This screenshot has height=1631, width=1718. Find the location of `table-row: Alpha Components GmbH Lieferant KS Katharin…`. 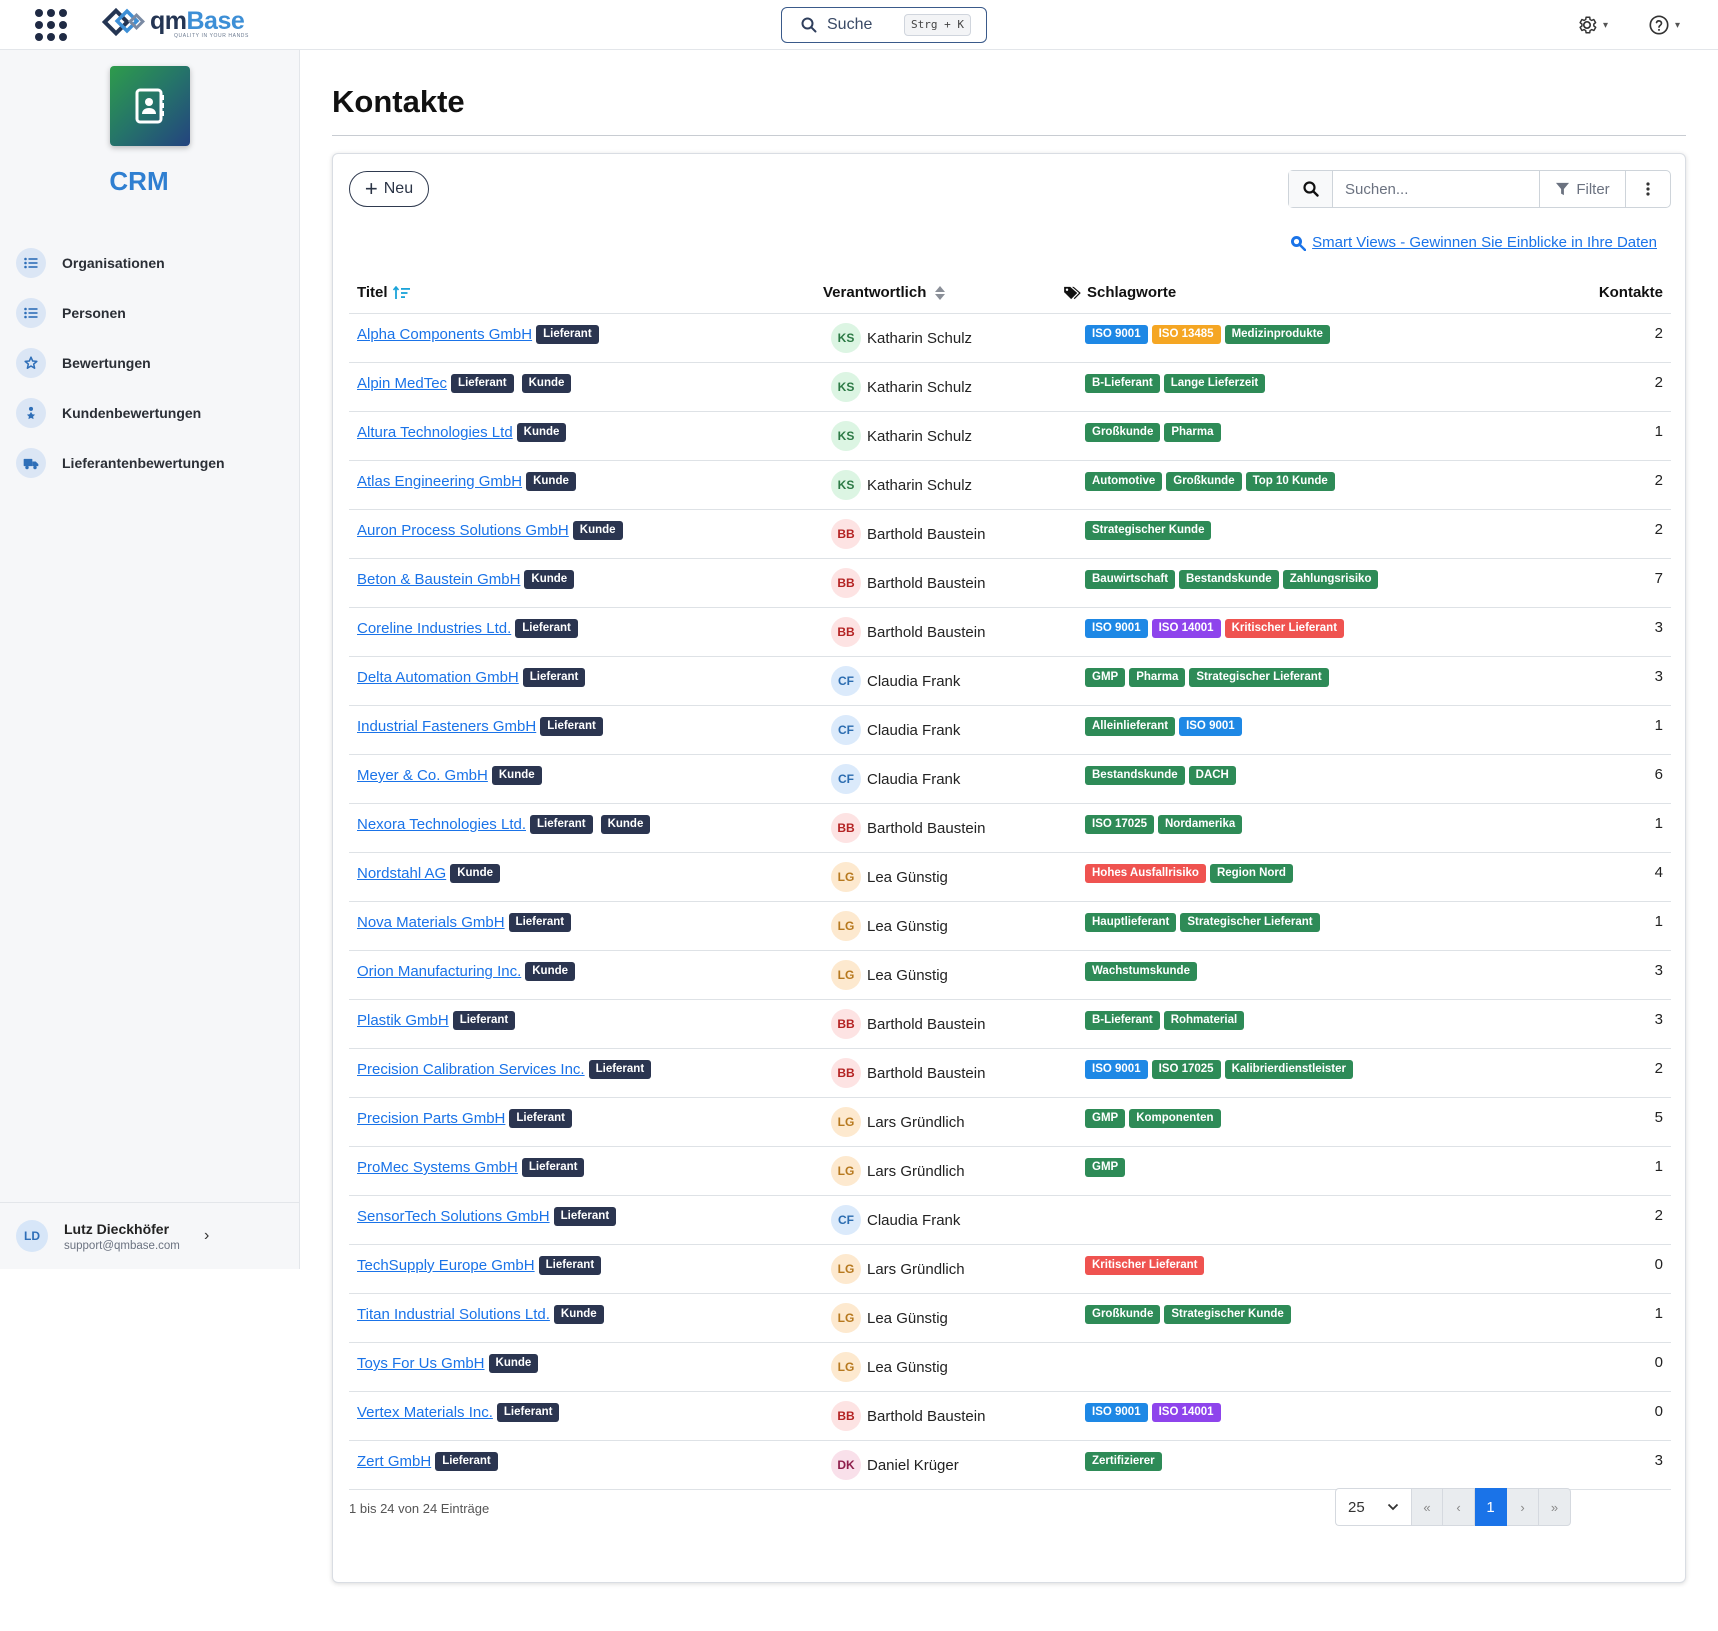

table-row: Alpha Components GmbH Lieferant KS Katharin… is located at coordinates (1010, 338).